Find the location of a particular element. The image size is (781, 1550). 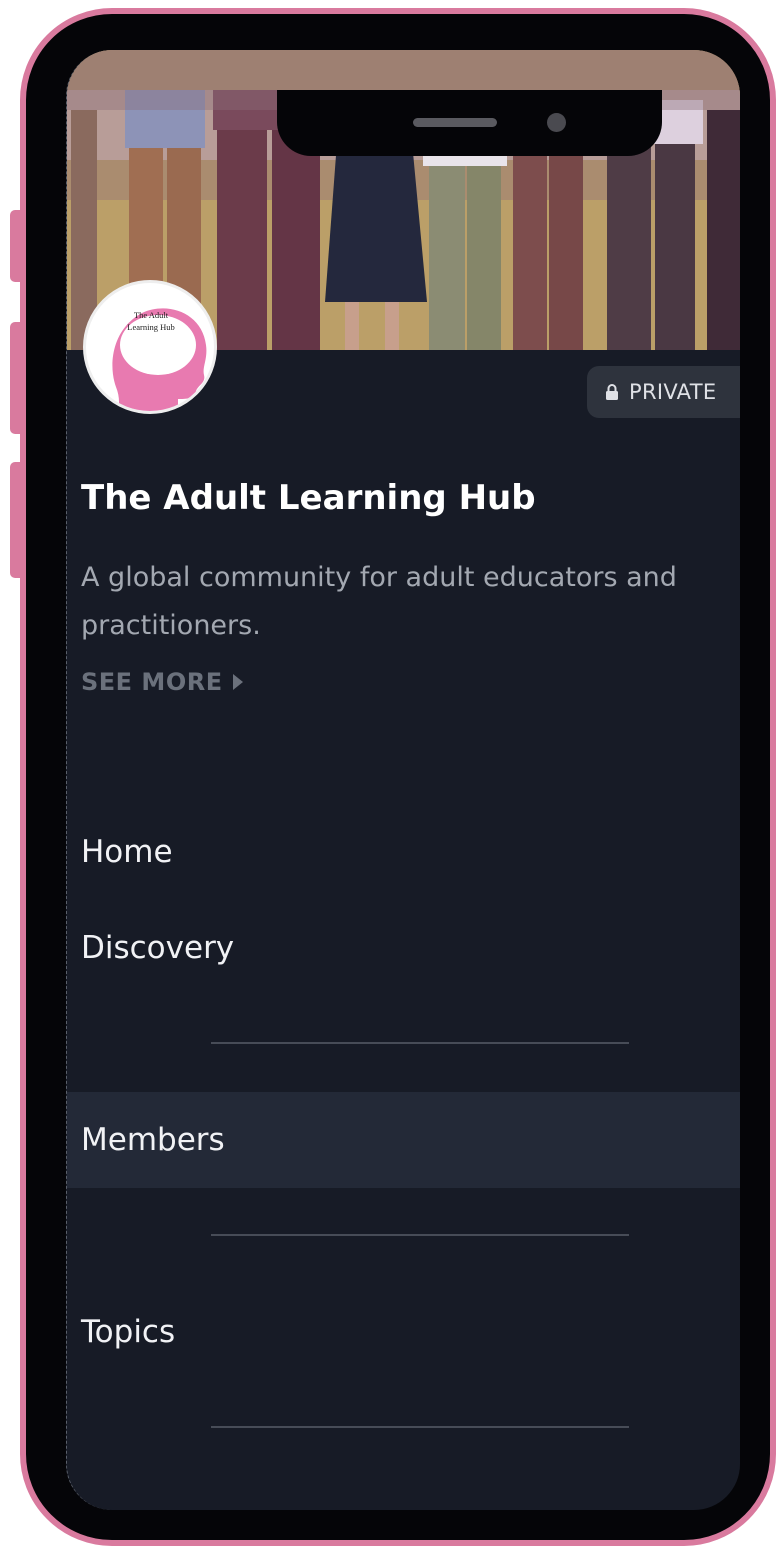

group-logo: The Adult Learning Hub is located at coordinates (150, 347).